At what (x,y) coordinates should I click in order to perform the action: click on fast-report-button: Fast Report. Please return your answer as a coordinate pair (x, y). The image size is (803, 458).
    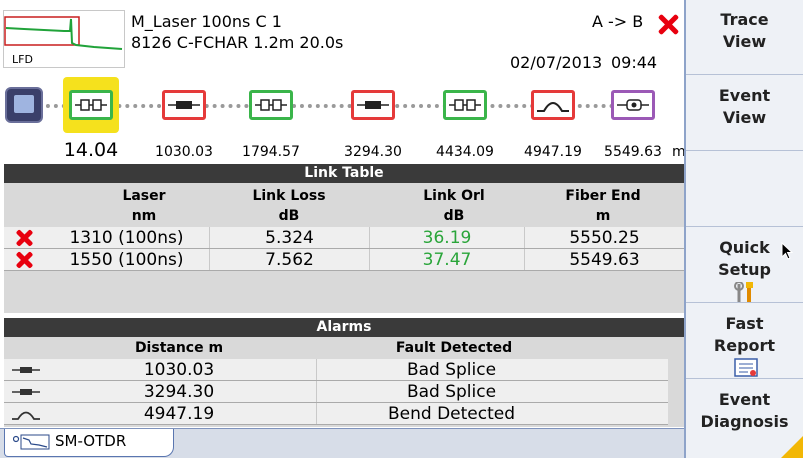
    Looking at the image, I should click on (744, 341).